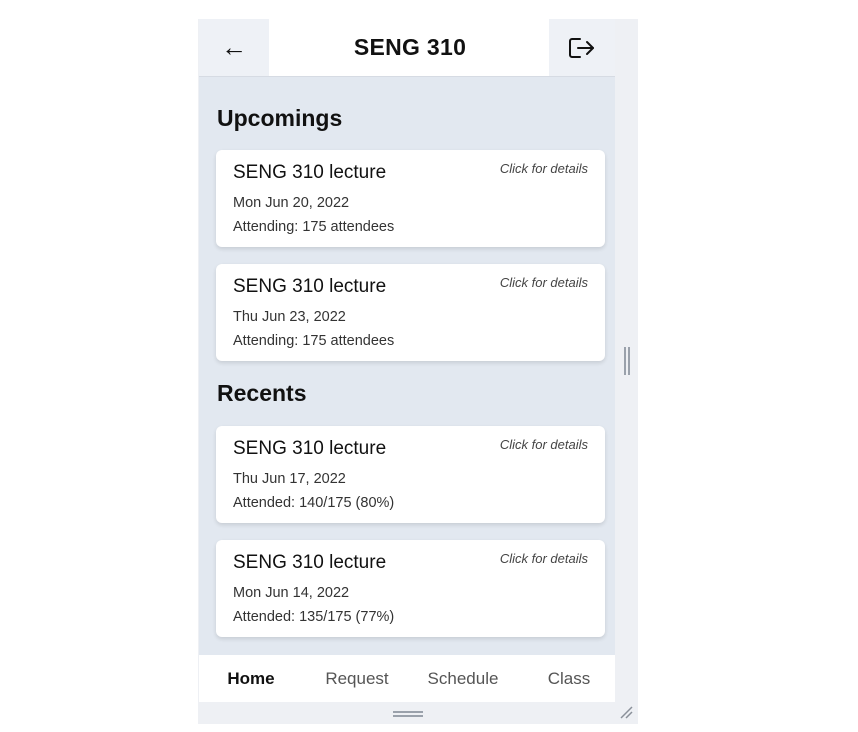  What do you see at coordinates (627, 361) in the screenshot?
I see `side-resize-handle` at bounding box center [627, 361].